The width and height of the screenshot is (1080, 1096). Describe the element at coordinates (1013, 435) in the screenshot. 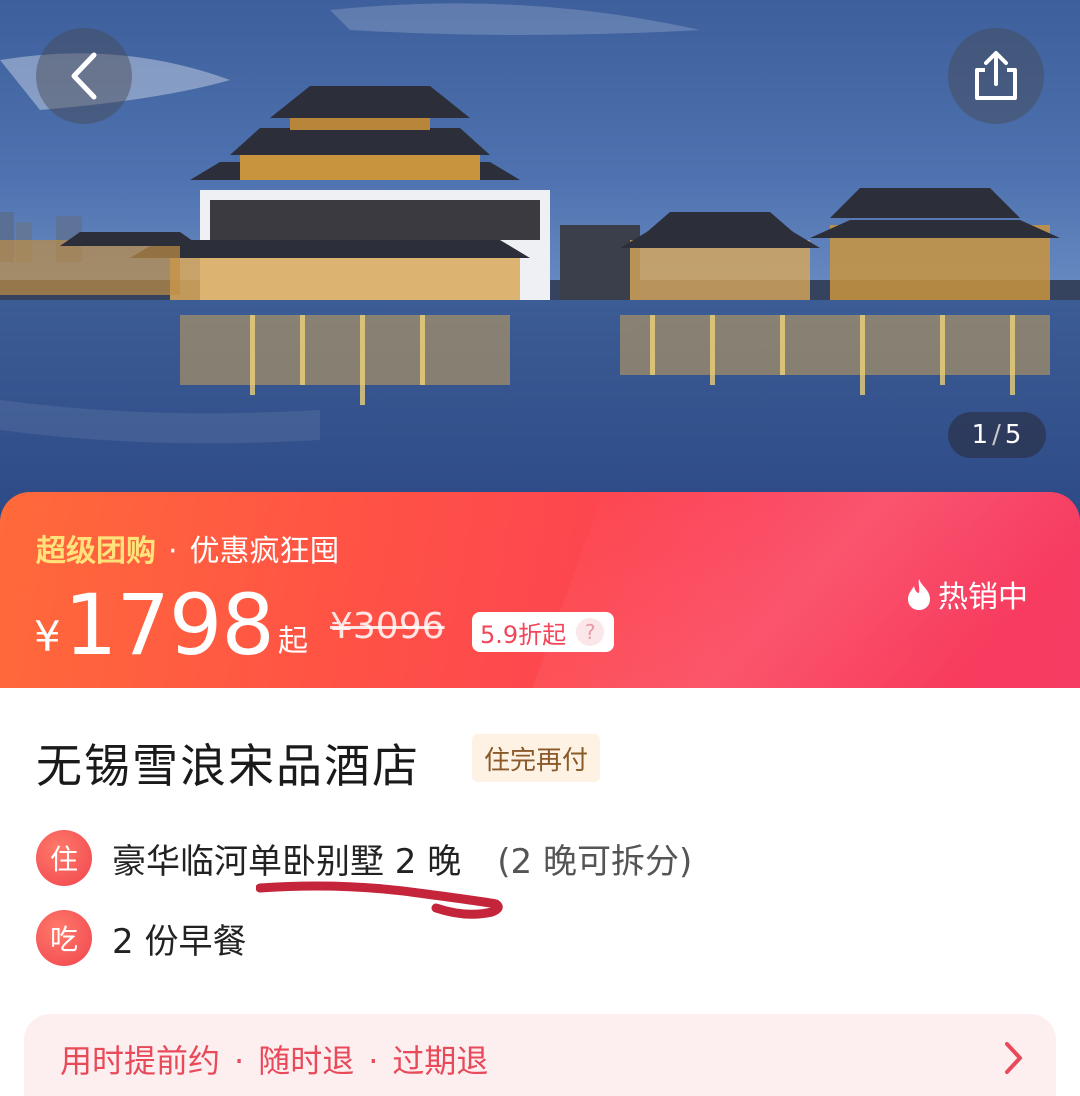

I see `photo-counter-total: 5` at that location.